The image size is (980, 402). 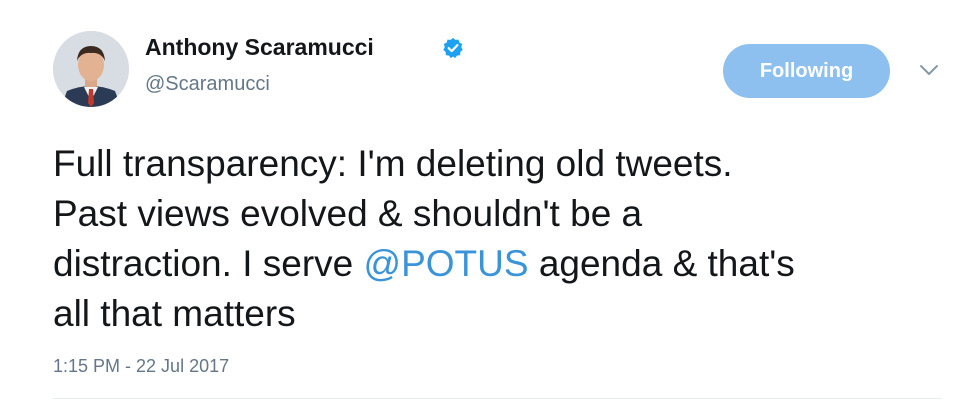 What do you see at coordinates (259, 47) in the screenshot?
I see `author-display-name: Anthony Scaramucci` at bounding box center [259, 47].